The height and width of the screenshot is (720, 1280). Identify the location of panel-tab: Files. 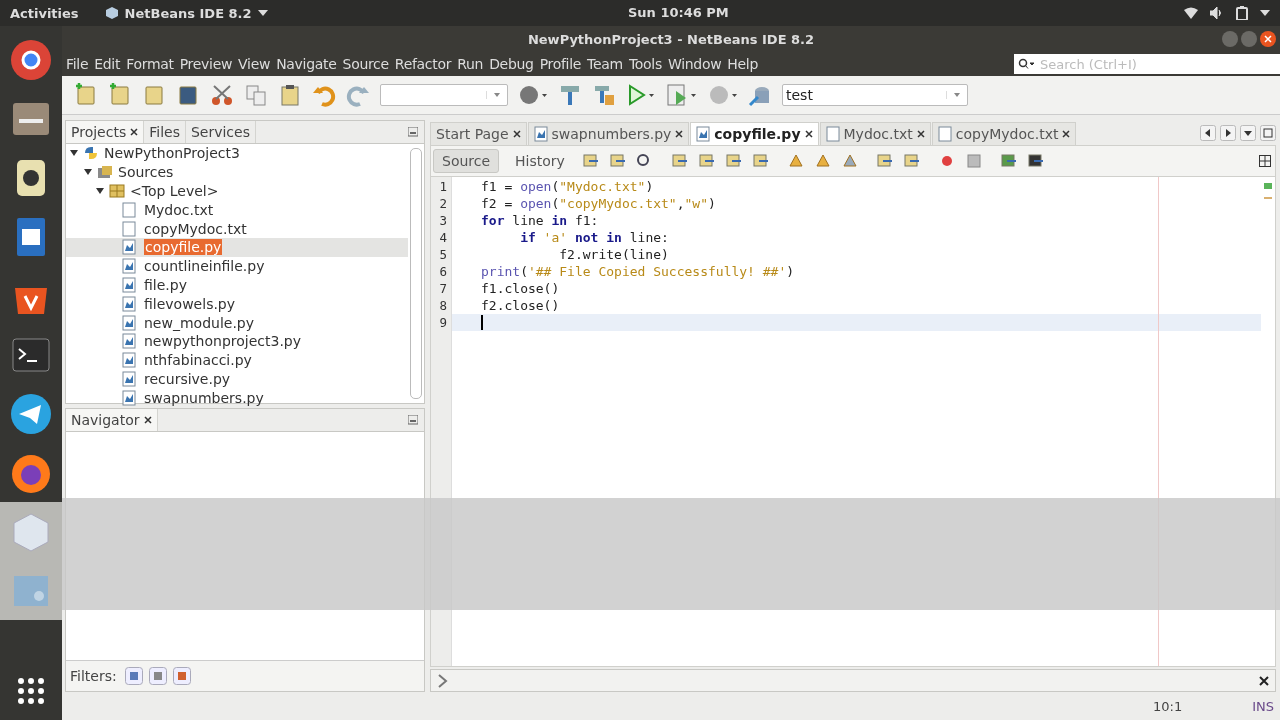
(165, 132).